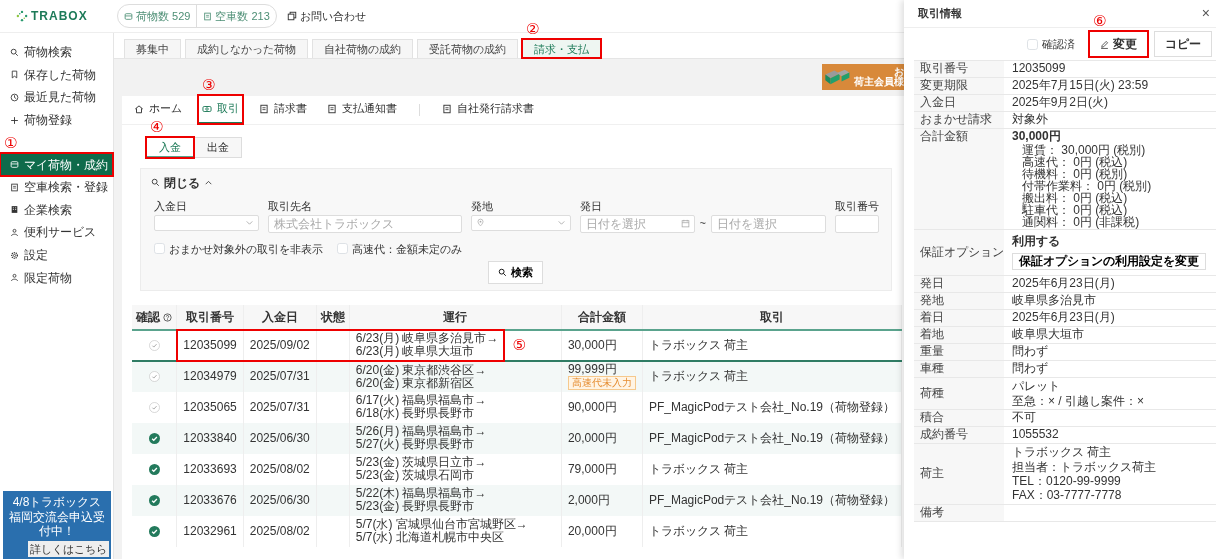 The height and width of the screenshot is (559, 1216). Describe the element at coordinates (602, 317) in the screenshot. I see `column-header: 合計金額` at that location.